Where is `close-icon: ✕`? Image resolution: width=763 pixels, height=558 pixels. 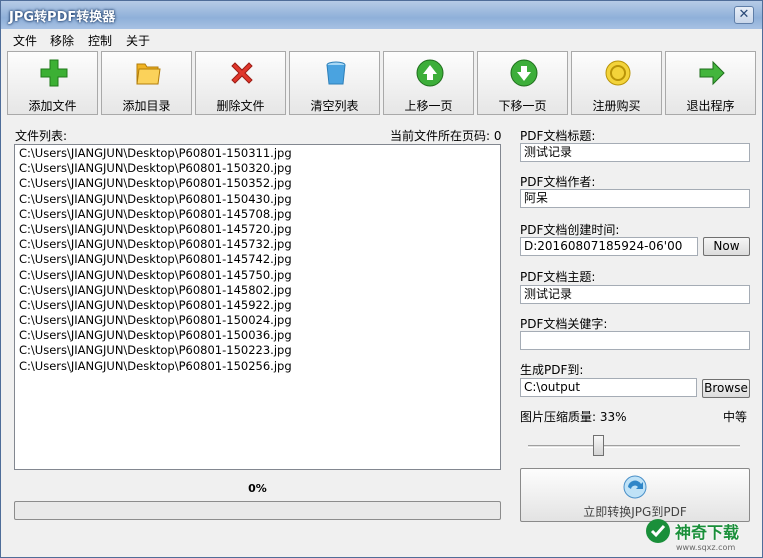 close-icon: ✕ is located at coordinates (744, 14).